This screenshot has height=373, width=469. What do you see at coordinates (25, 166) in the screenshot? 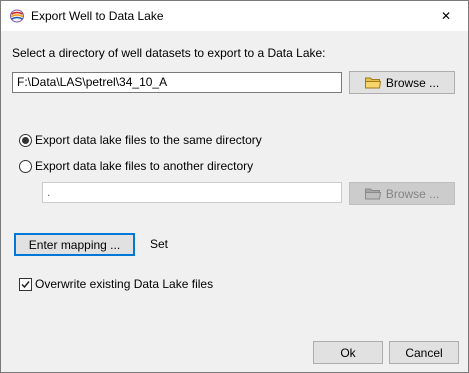
I see `radio-another-directory` at bounding box center [25, 166].